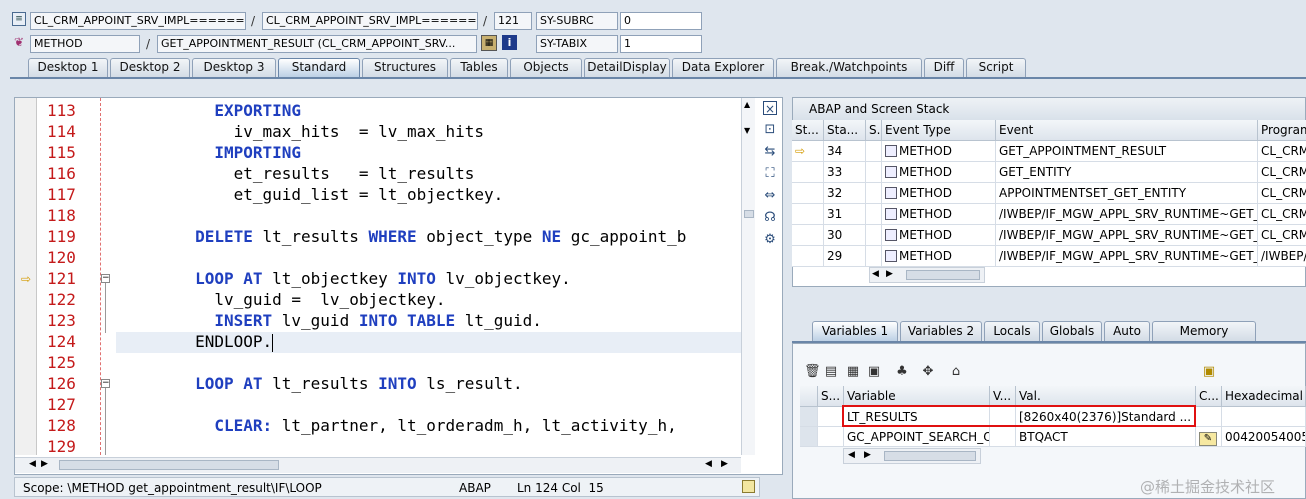 Image resolution: width=1306 pixels, height=499 pixels. I want to click on tab-desktop-1: Desktop 1, so click(68, 67).